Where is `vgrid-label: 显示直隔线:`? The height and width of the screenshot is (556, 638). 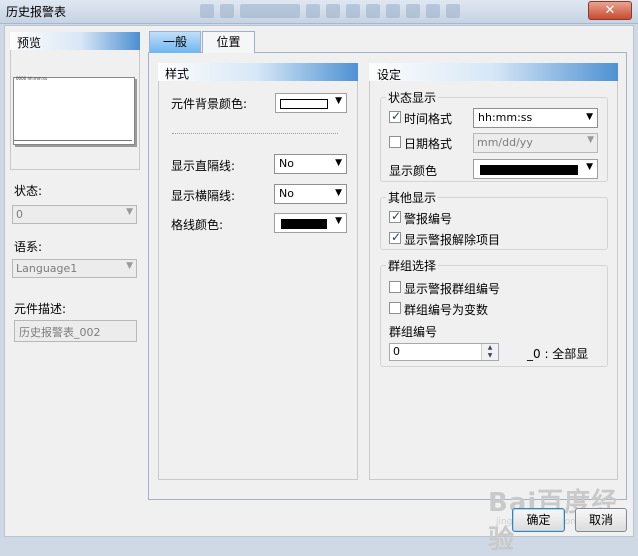 vgrid-label: 显示直隔线: is located at coordinates (203, 166).